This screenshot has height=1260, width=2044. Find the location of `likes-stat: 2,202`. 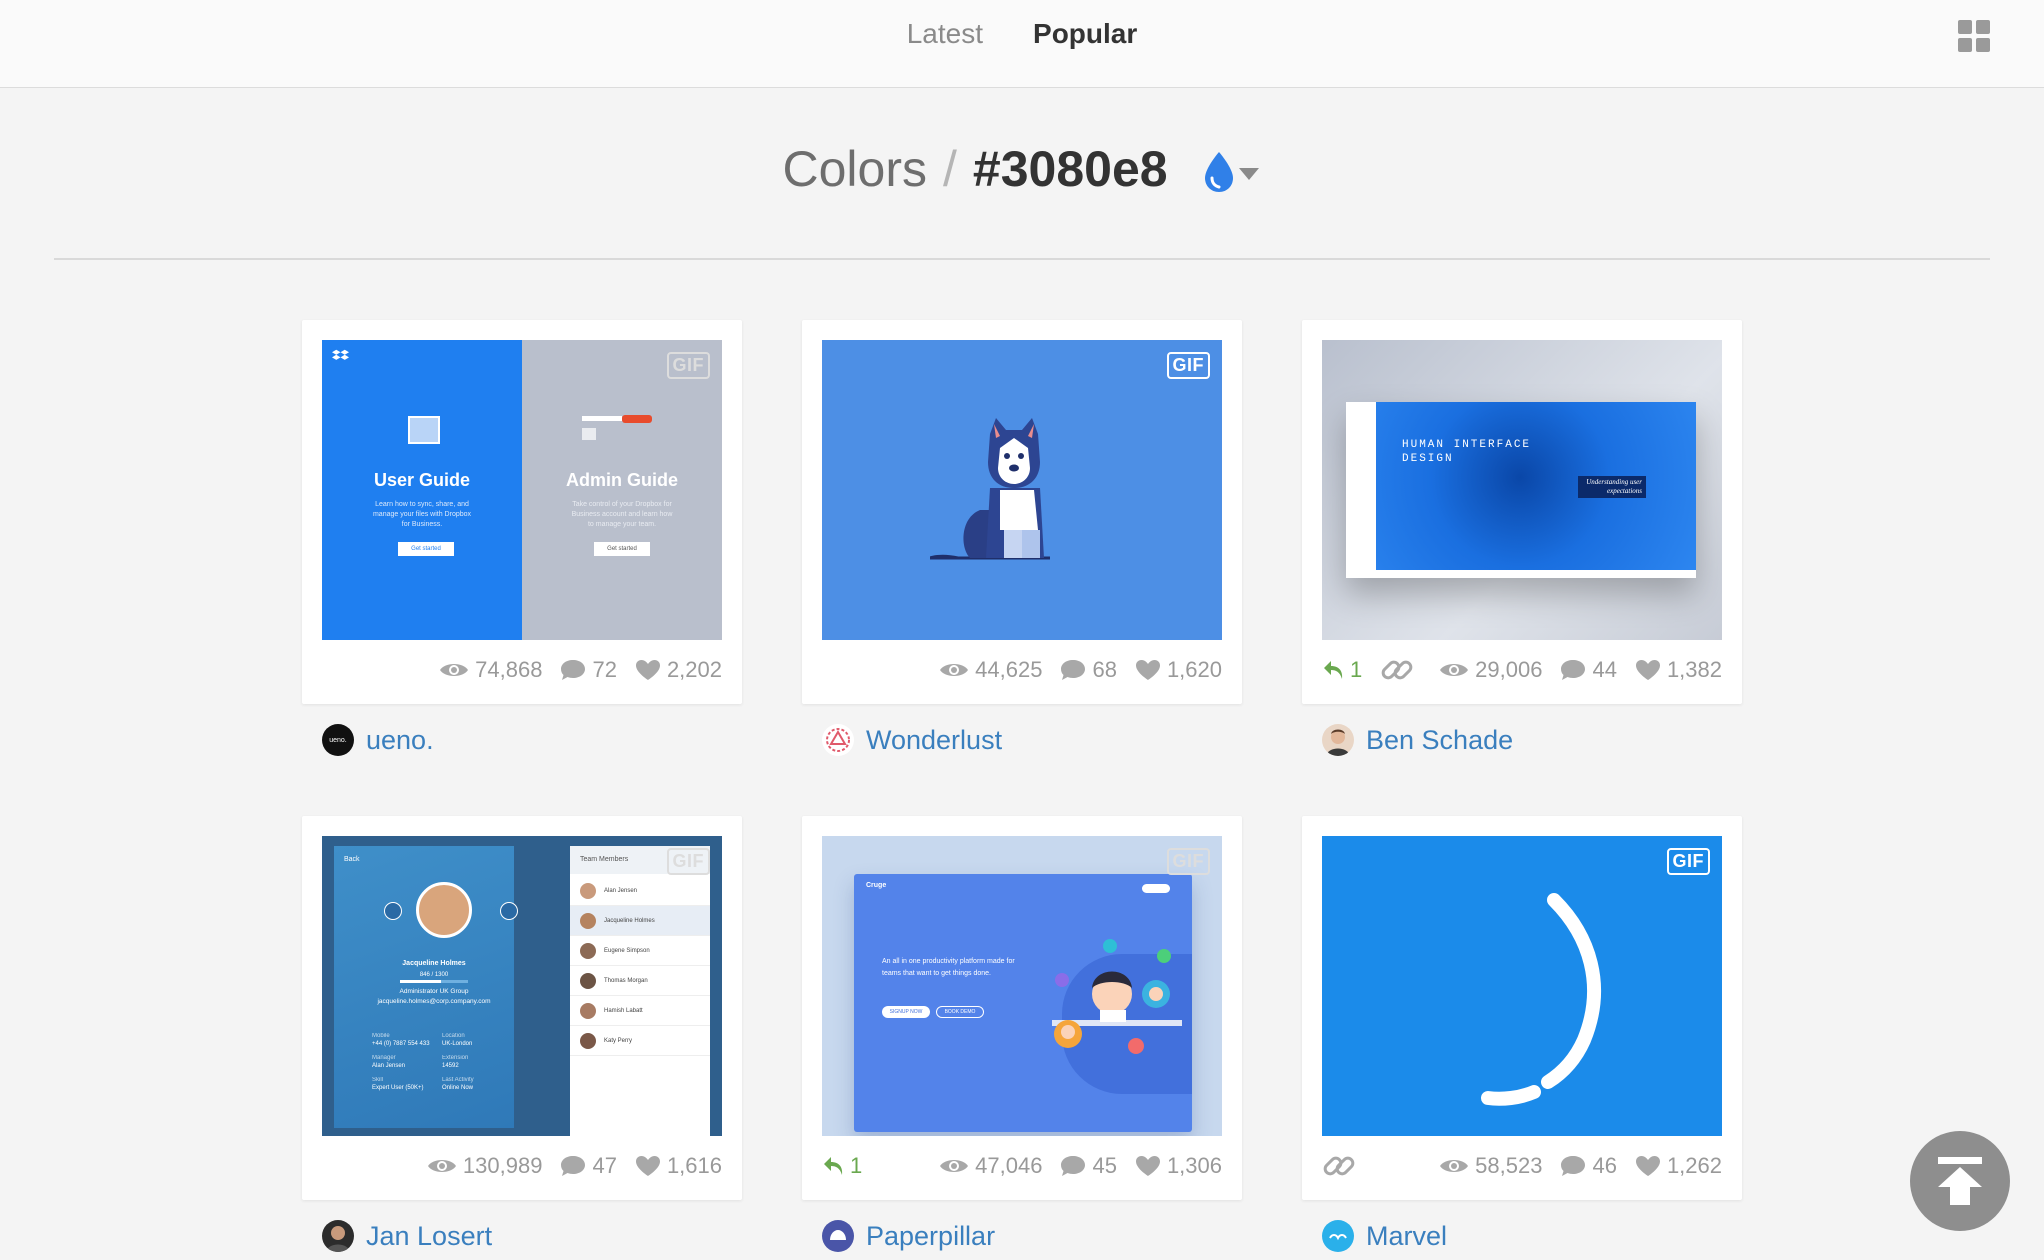

likes-stat: 2,202 is located at coordinates (678, 670).